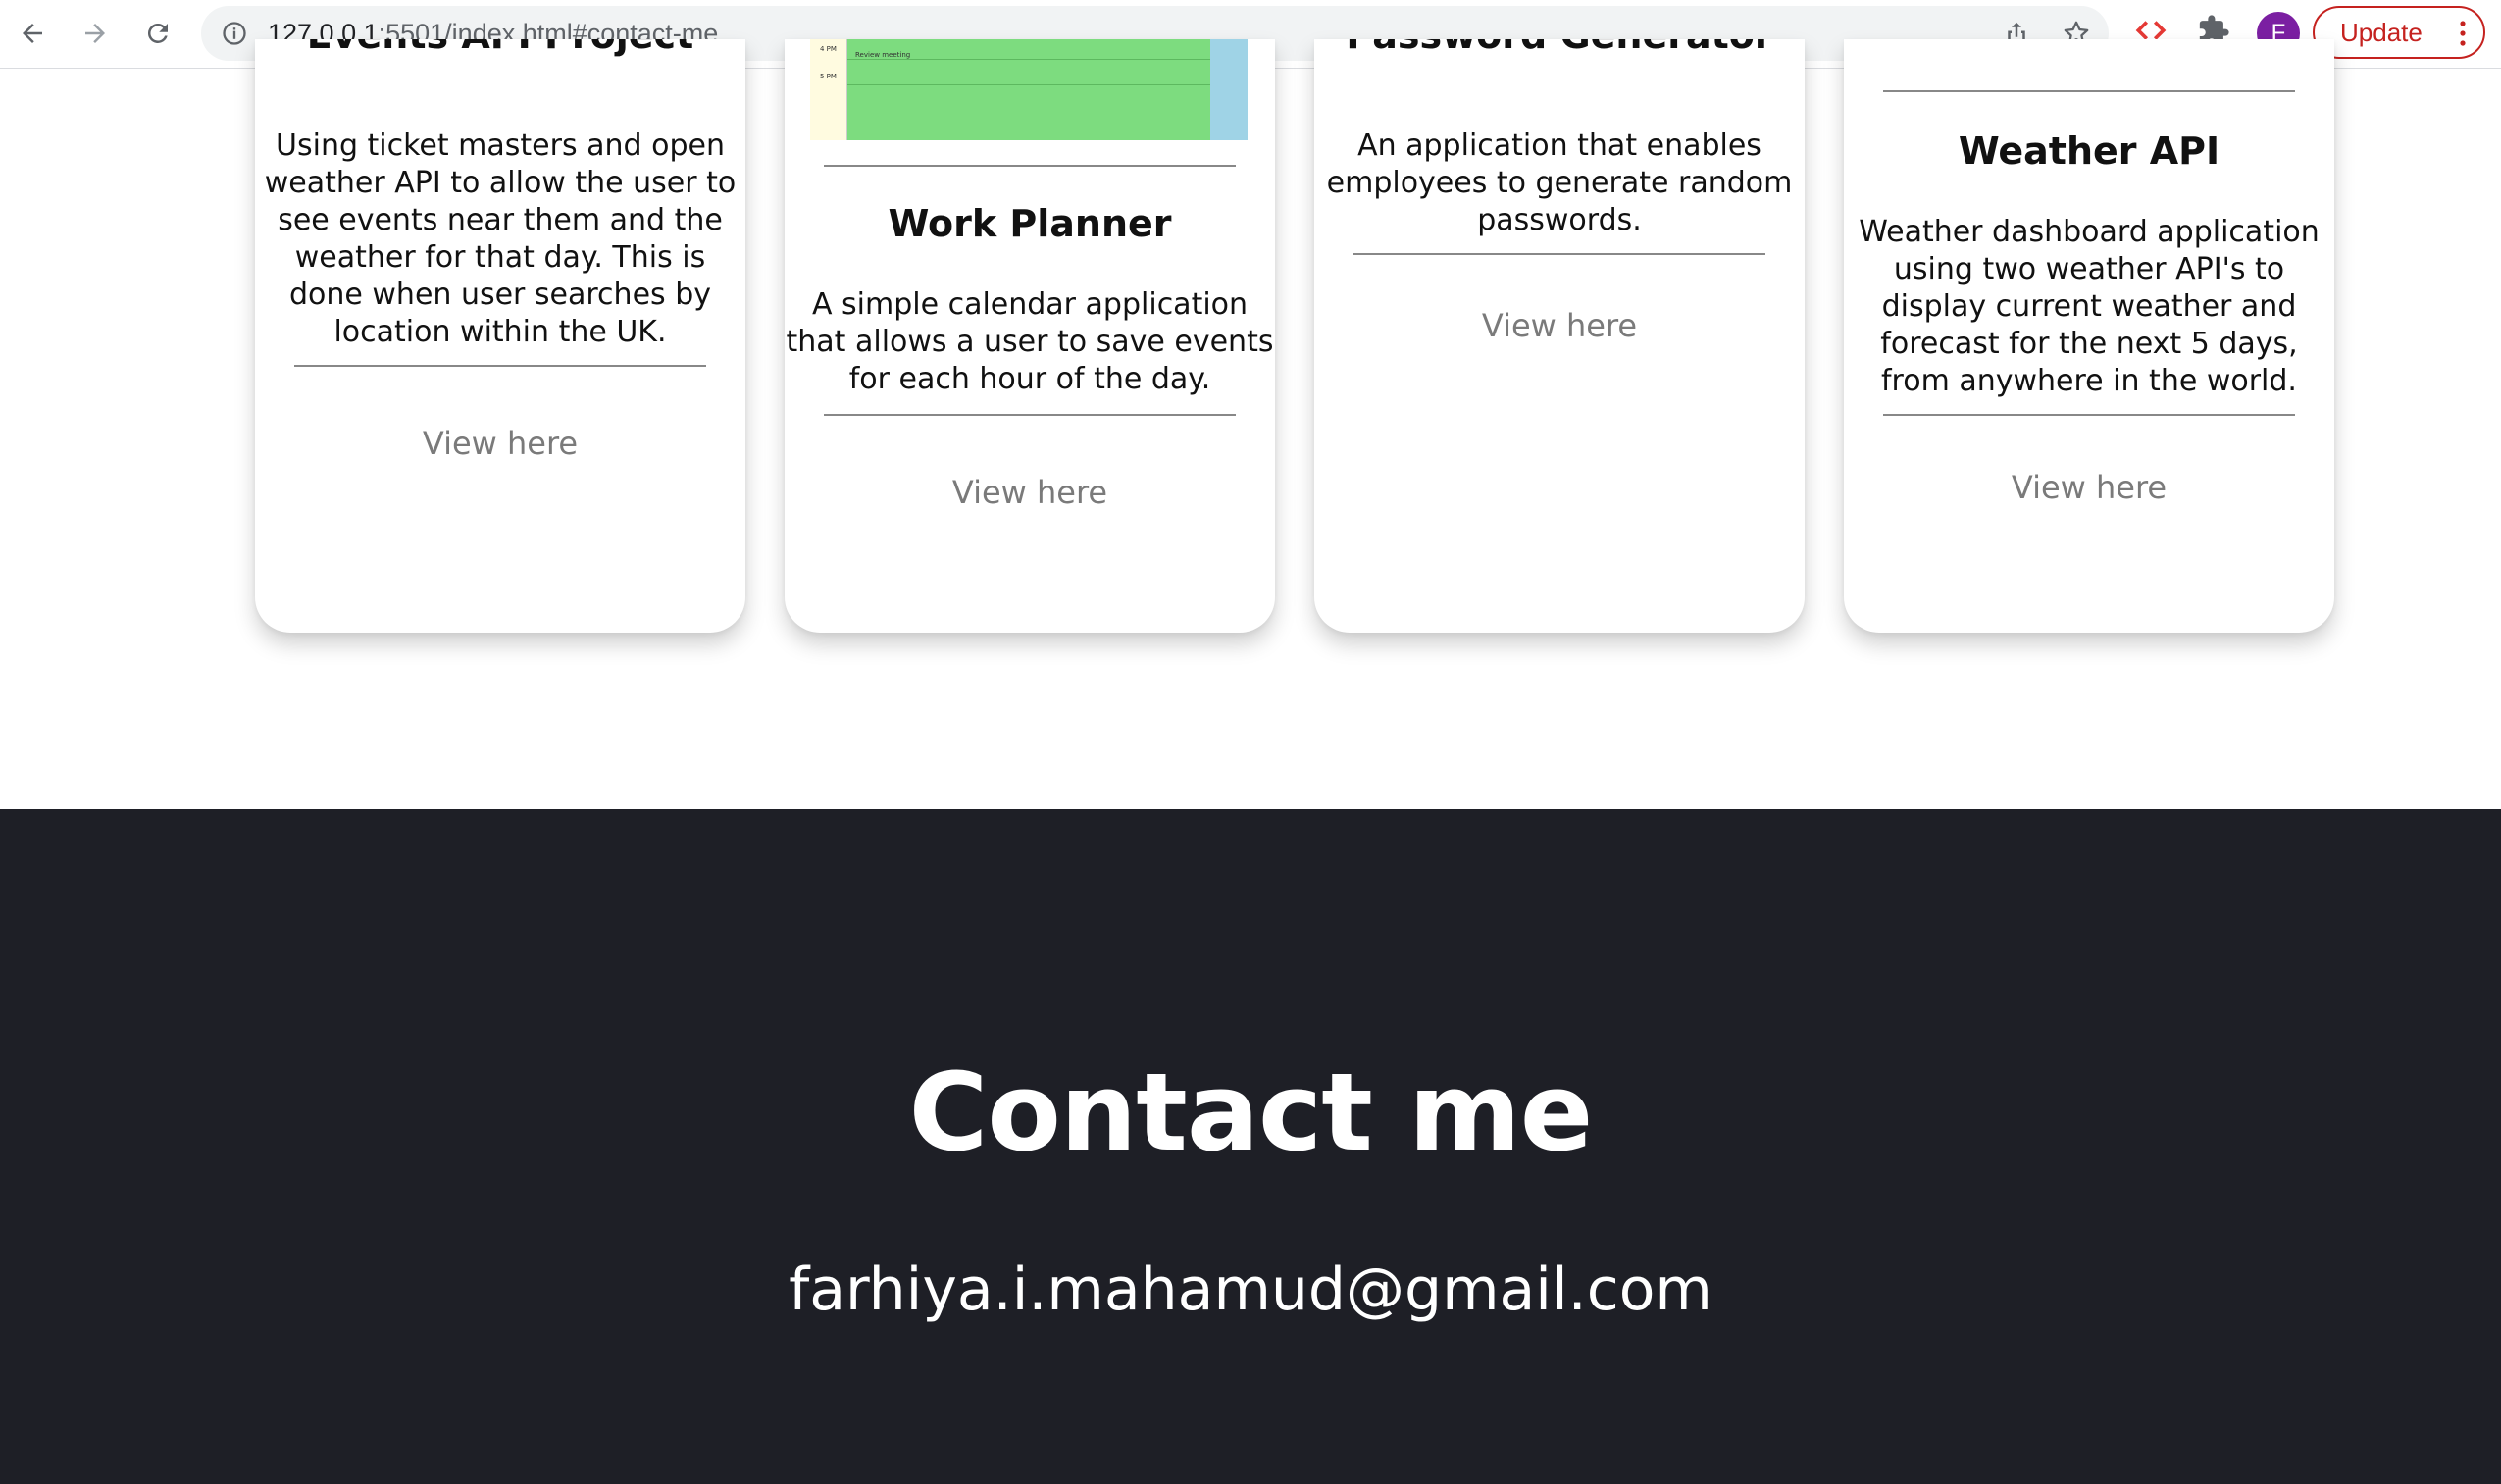  I want to click on card-title: Work Planner, so click(1030, 224).